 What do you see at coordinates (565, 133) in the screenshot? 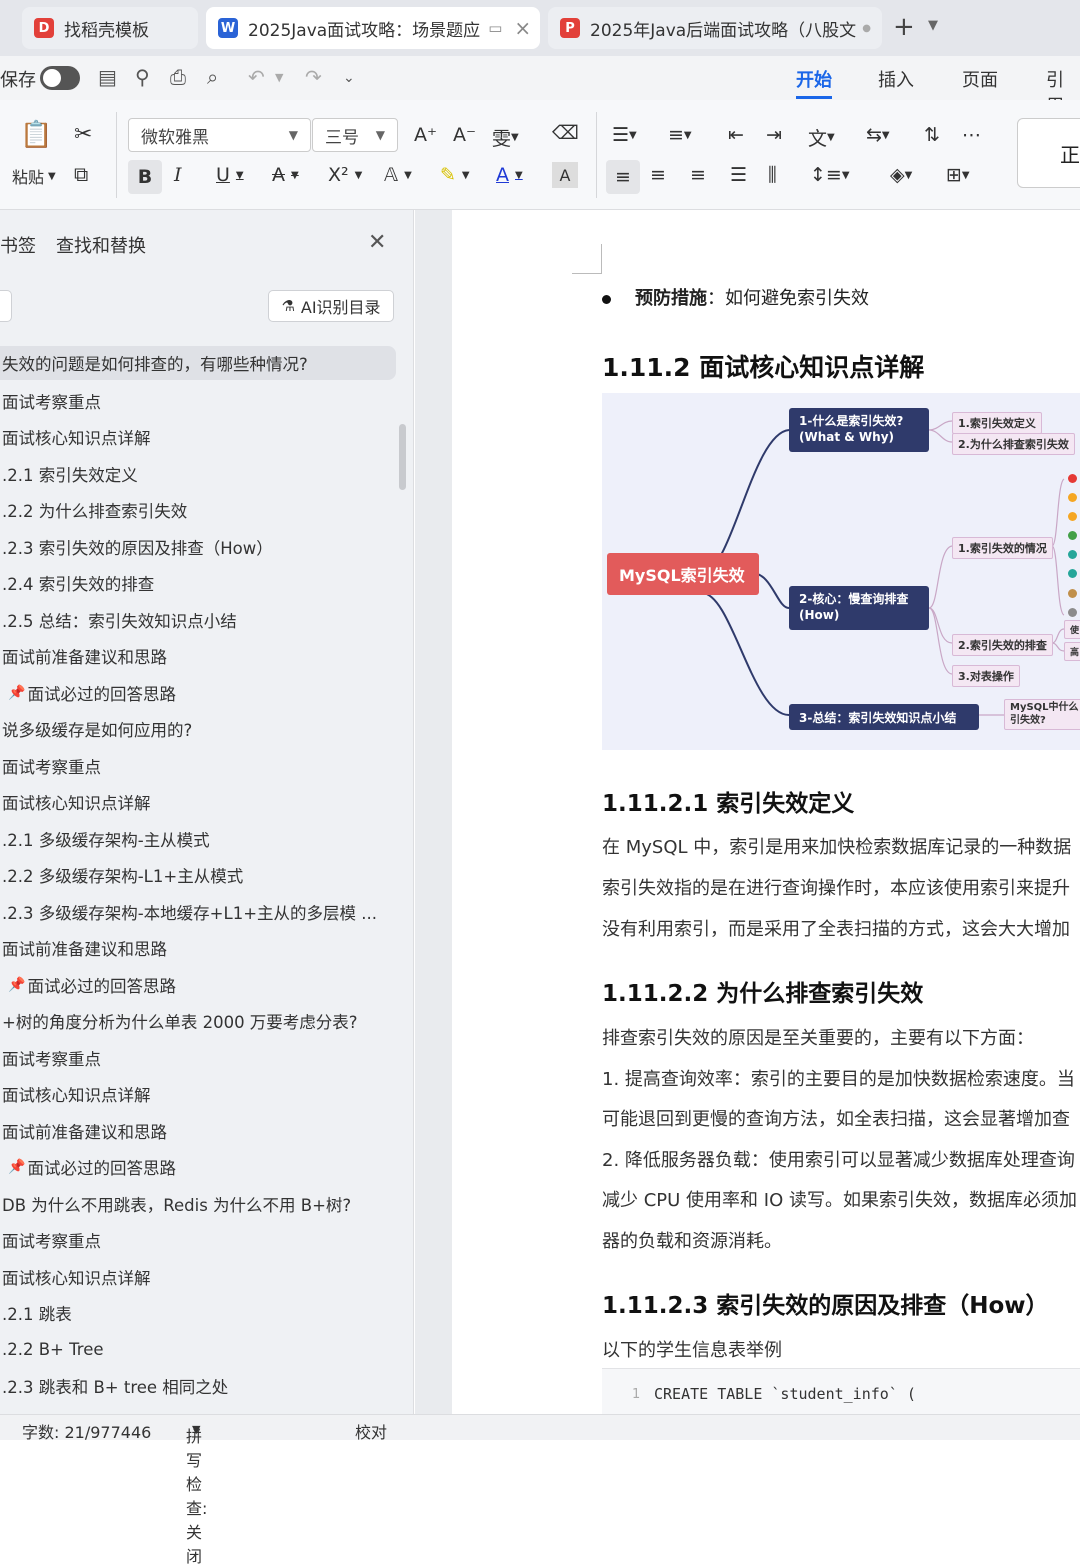
I see `clear-format-icon: ⌫` at bounding box center [565, 133].